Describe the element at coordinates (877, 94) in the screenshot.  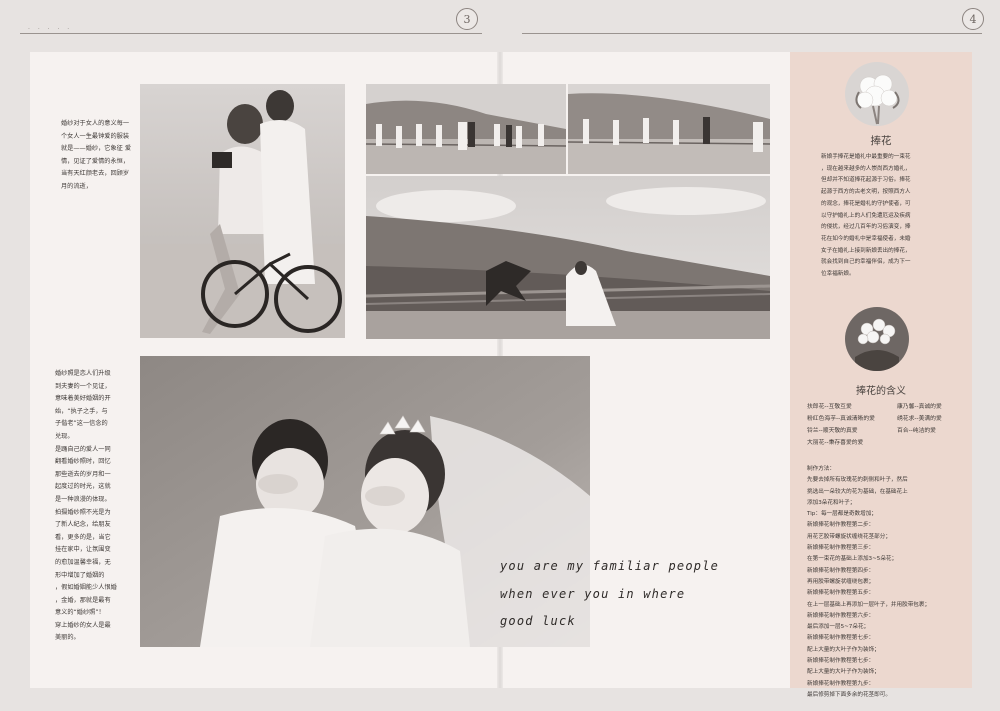
I see `bouquet-photo-white` at that location.